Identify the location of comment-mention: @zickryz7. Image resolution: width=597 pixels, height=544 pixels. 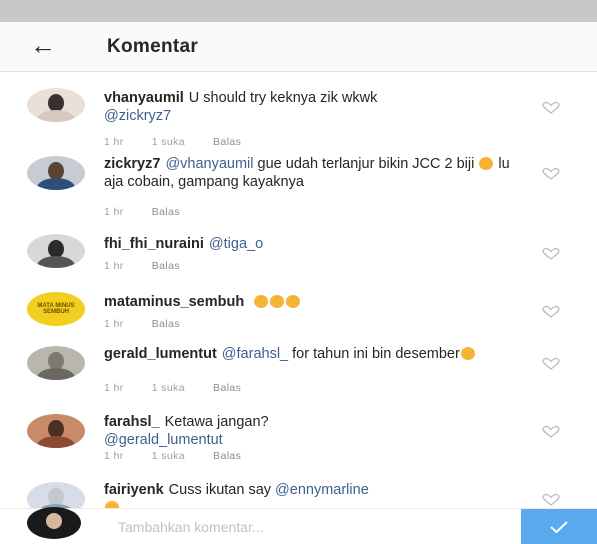
(137, 116).